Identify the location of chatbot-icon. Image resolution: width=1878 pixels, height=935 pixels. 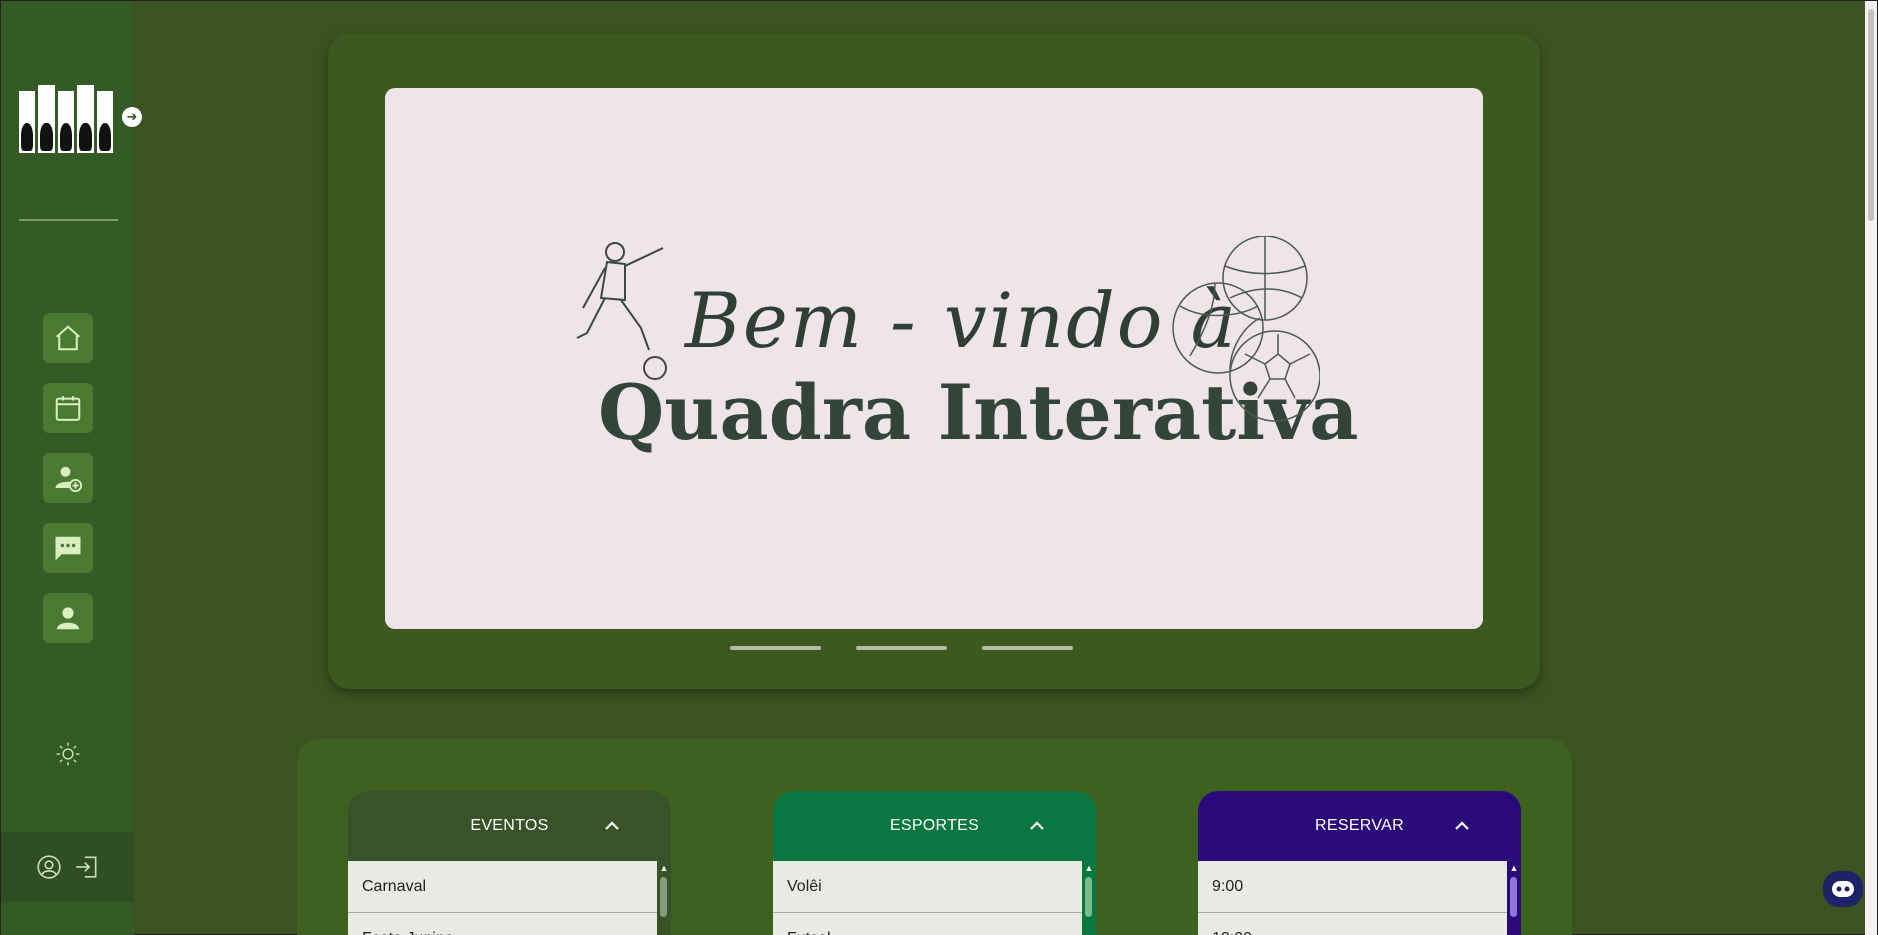
(1843, 889).